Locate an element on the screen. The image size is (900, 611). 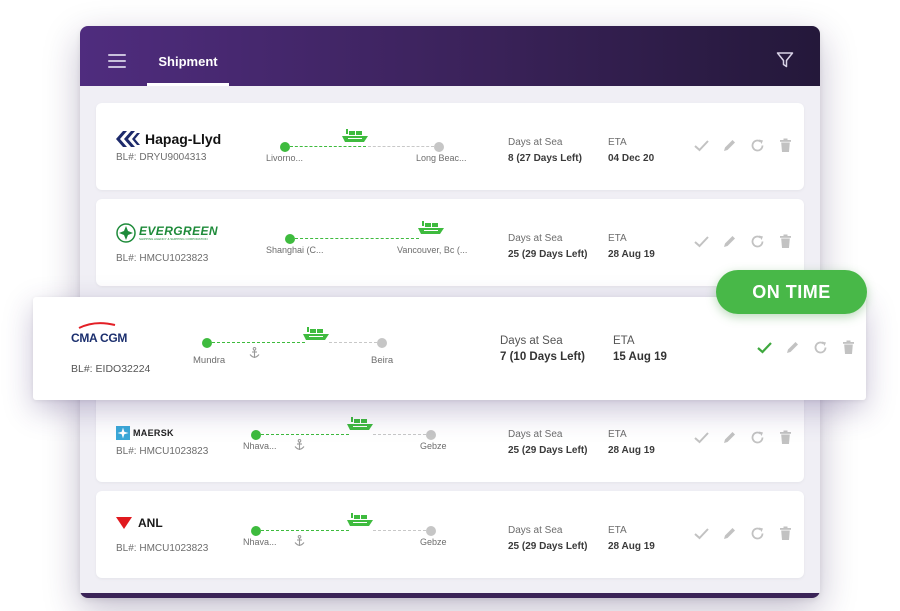
cma-cgm-swoosh-icon is located at coordinates (97, 325).